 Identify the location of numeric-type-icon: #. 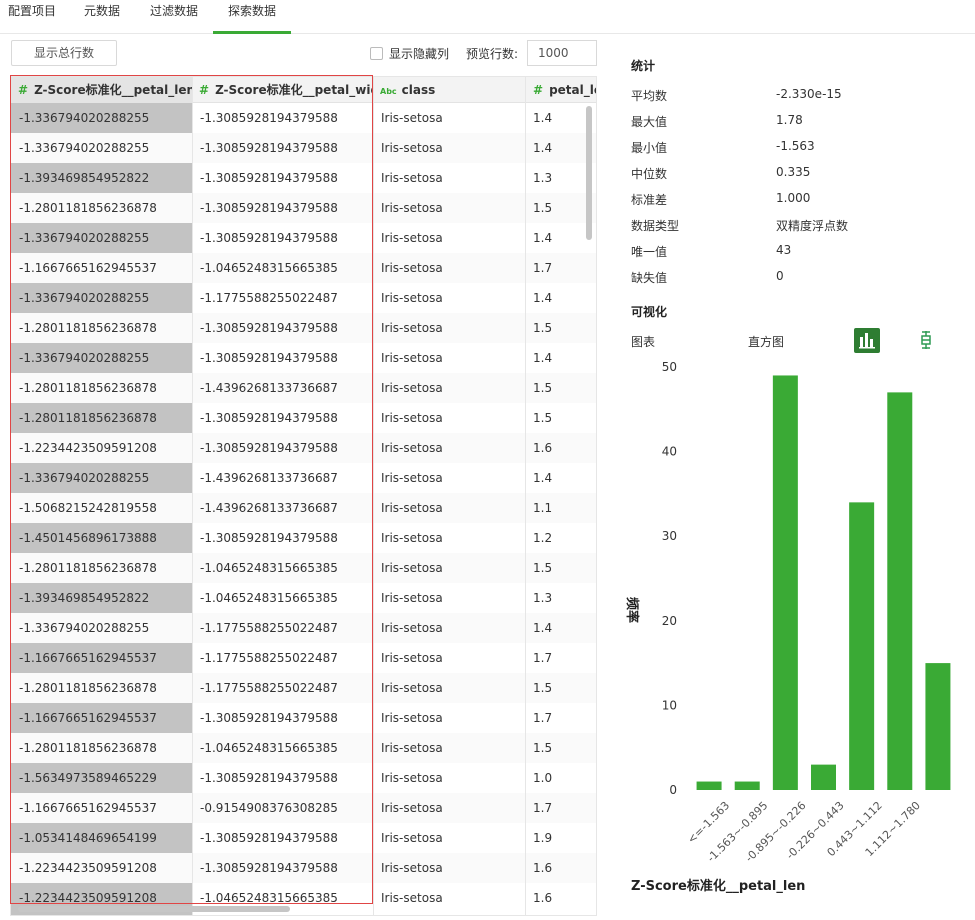
(538, 90).